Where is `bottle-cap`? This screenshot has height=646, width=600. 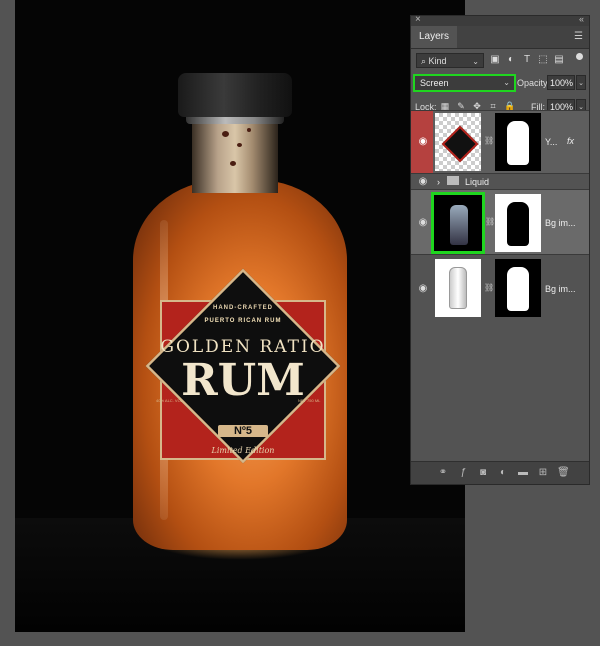
bottle-cap is located at coordinates (235, 95).